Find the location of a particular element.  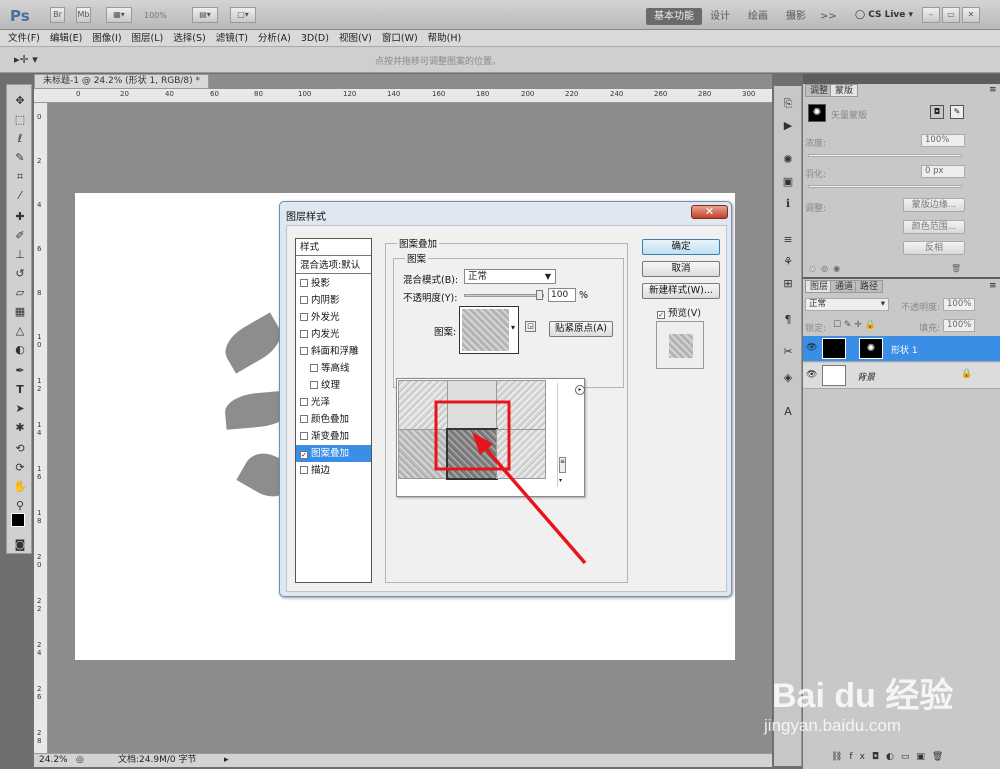

layer-row-background: 👁 背景 🔒 is located at coordinates (901, 376).